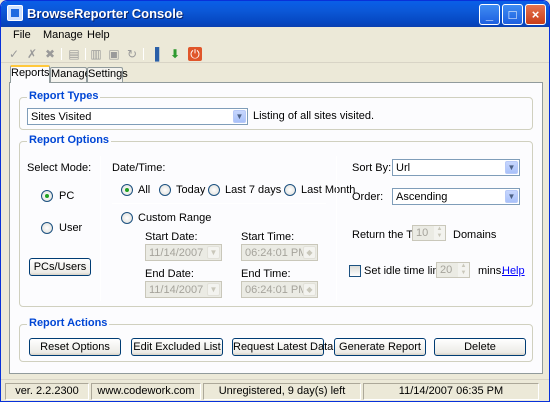 Image resolution: width=550 pixels, height=402 pixels. I want to click on toolbar: ✓ ✗ ✖ ▤ ▥ ▣ ↻ ▐ ⬇ ⏻, so click(275, 54).